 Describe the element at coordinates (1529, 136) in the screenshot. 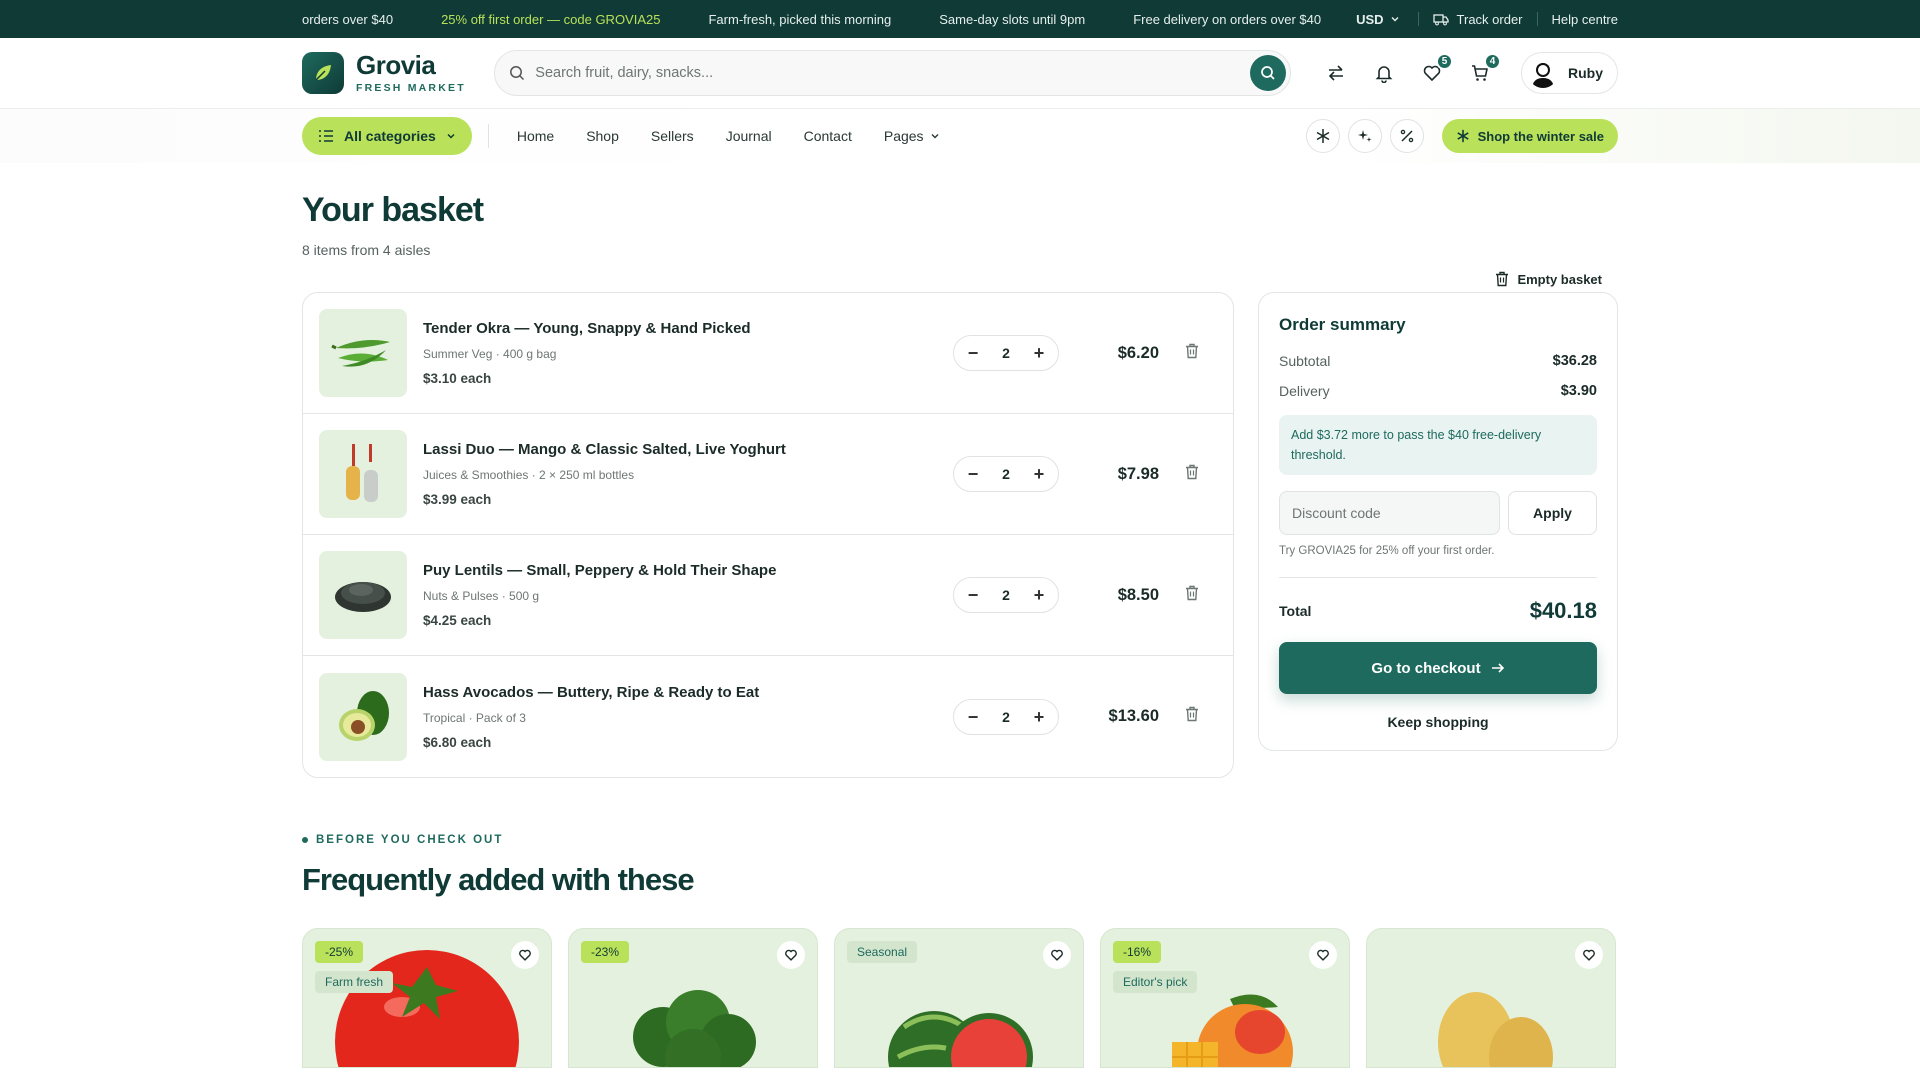

I see `winter-sale-button: Shop the winter sale` at that location.